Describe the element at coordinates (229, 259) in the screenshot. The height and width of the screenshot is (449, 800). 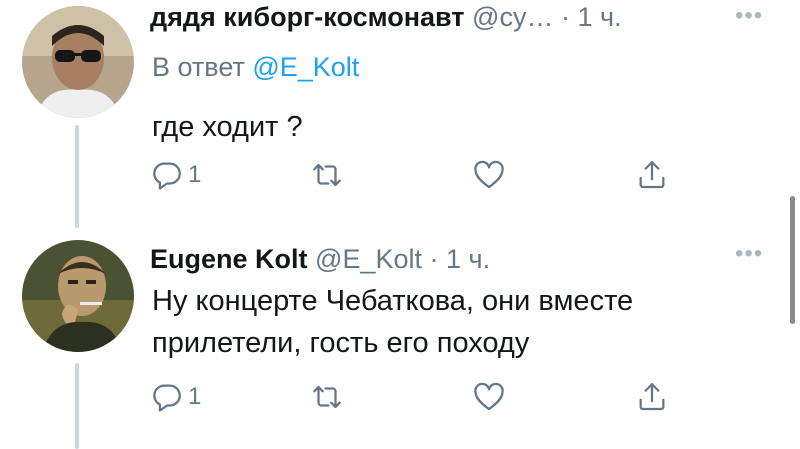
I see `display-name: Eugene Kolt` at that location.